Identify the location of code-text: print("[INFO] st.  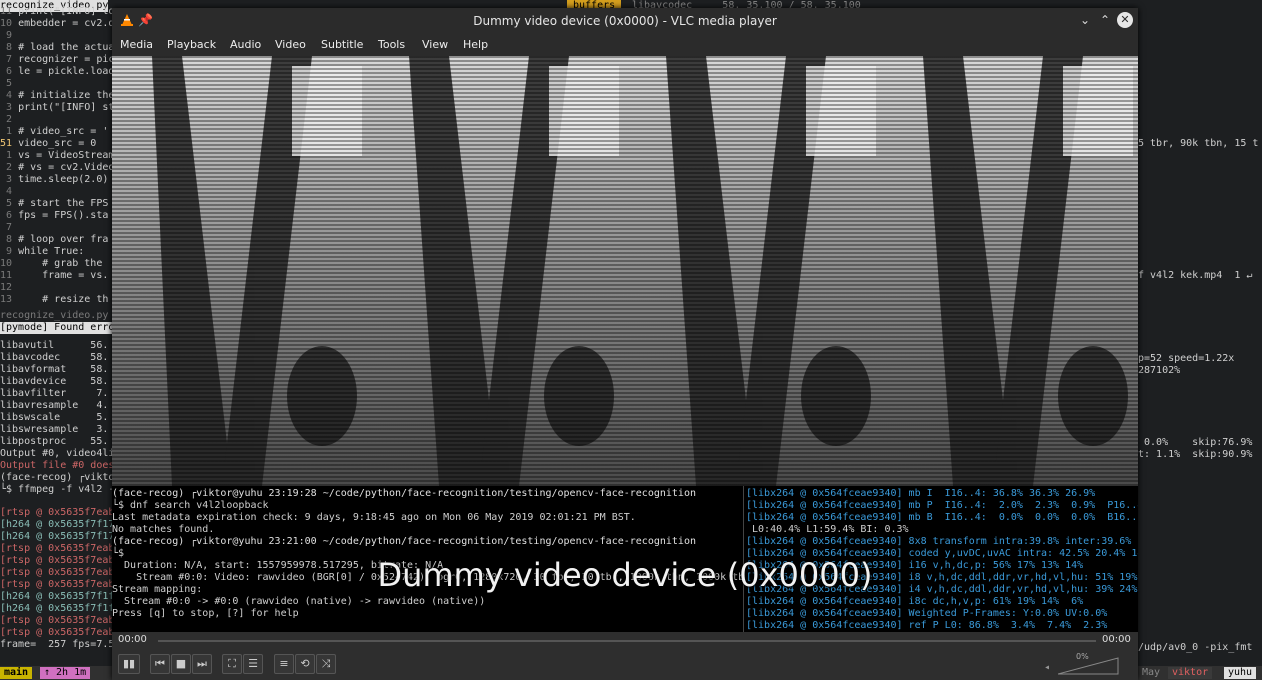
(65, 107).